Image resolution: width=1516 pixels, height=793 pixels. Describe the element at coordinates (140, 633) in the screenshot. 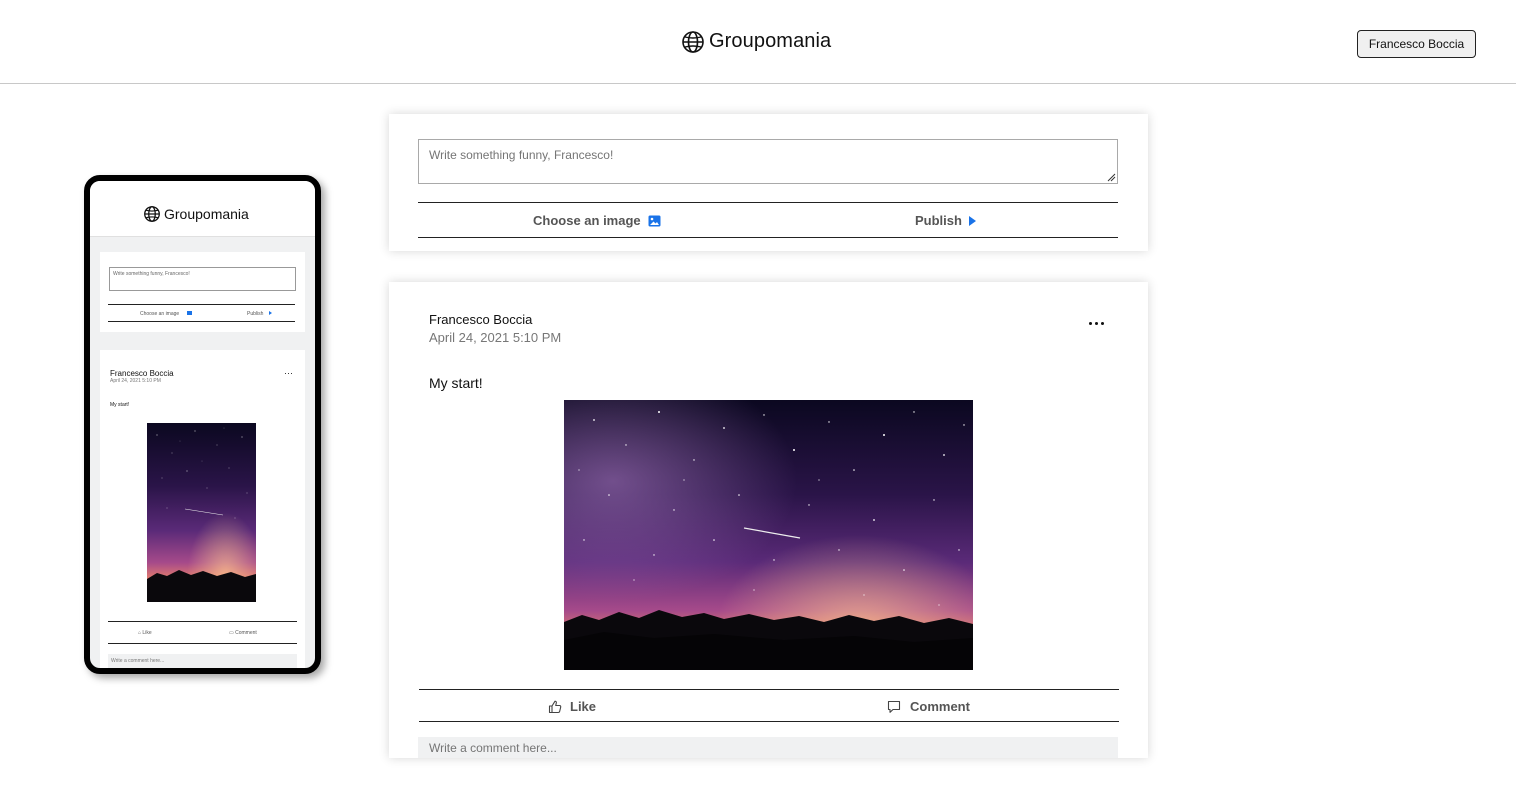

I see `thumbs-up-icon: ⌂` at that location.